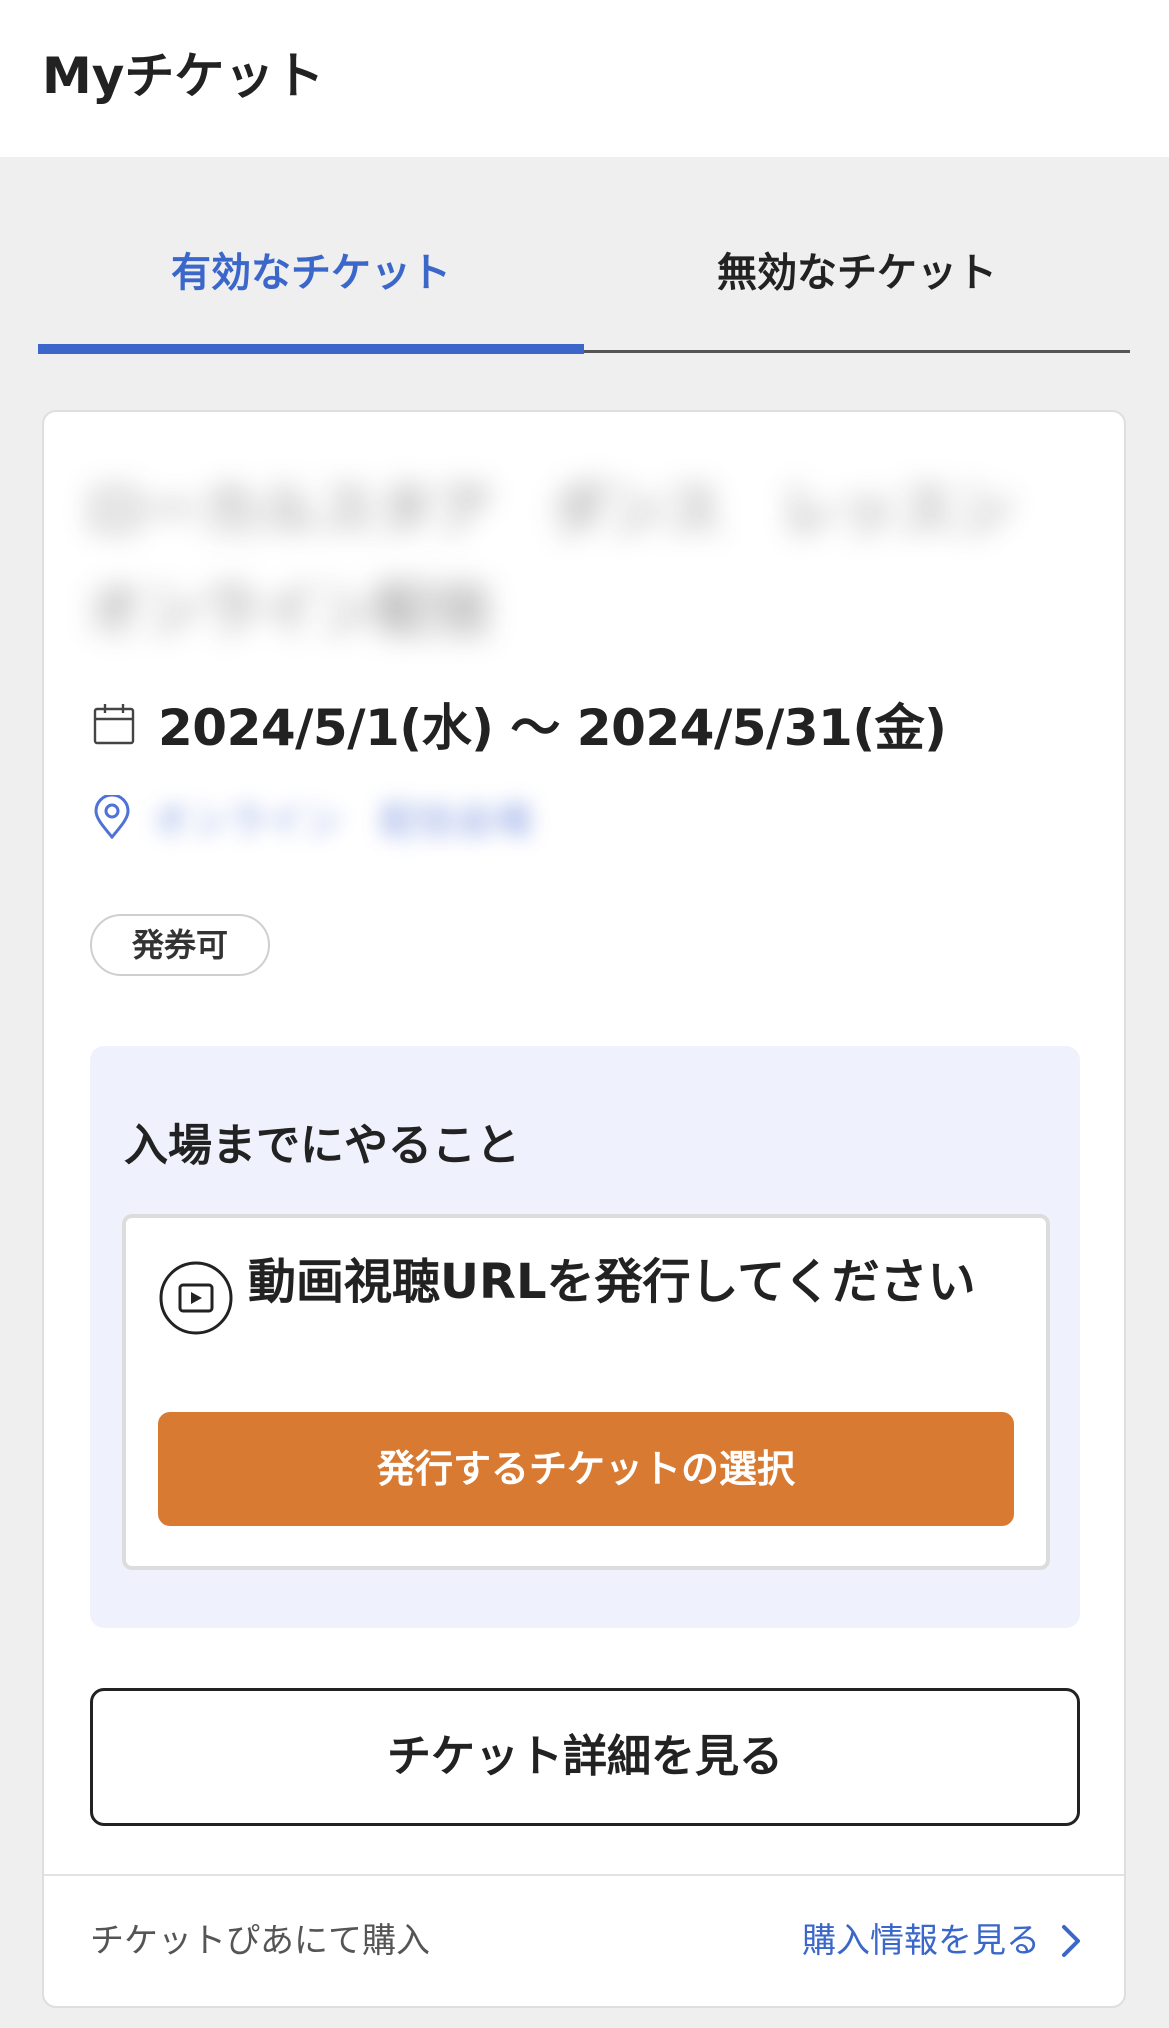  What do you see at coordinates (322, 1145) in the screenshot?
I see `todo-heading: 入場までにやること` at bounding box center [322, 1145].